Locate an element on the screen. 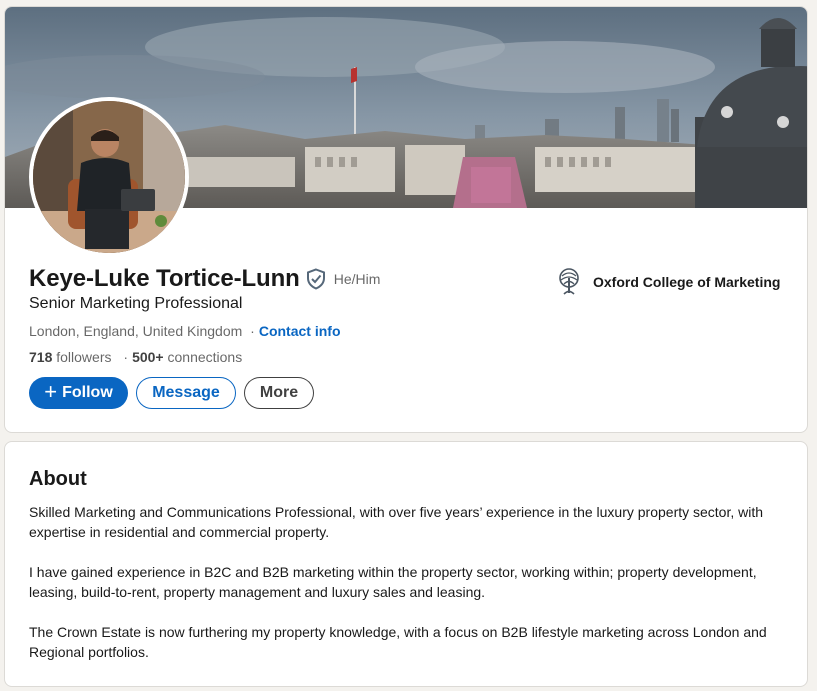  followers-label: followers is located at coordinates (84, 357).